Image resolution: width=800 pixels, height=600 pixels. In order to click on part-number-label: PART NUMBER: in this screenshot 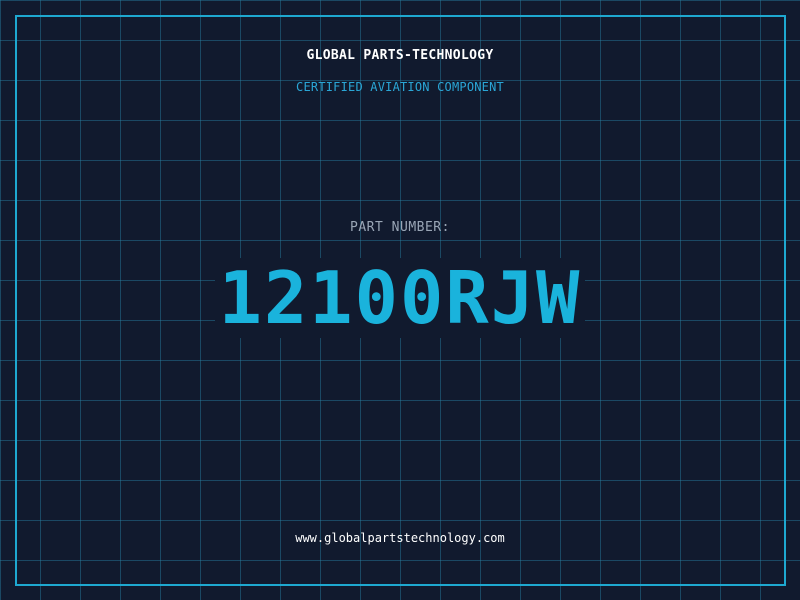, I will do `click(400, 227)`.